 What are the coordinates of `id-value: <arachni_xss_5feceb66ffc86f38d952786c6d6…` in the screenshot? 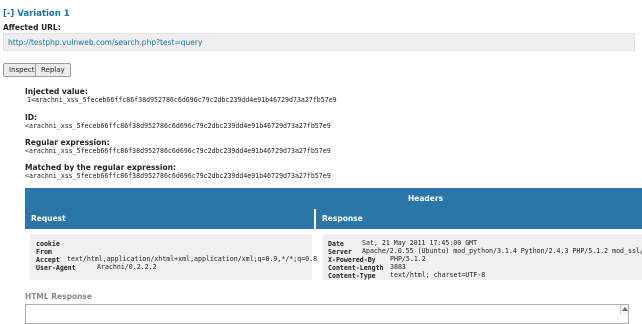 It's located at (178, 126).